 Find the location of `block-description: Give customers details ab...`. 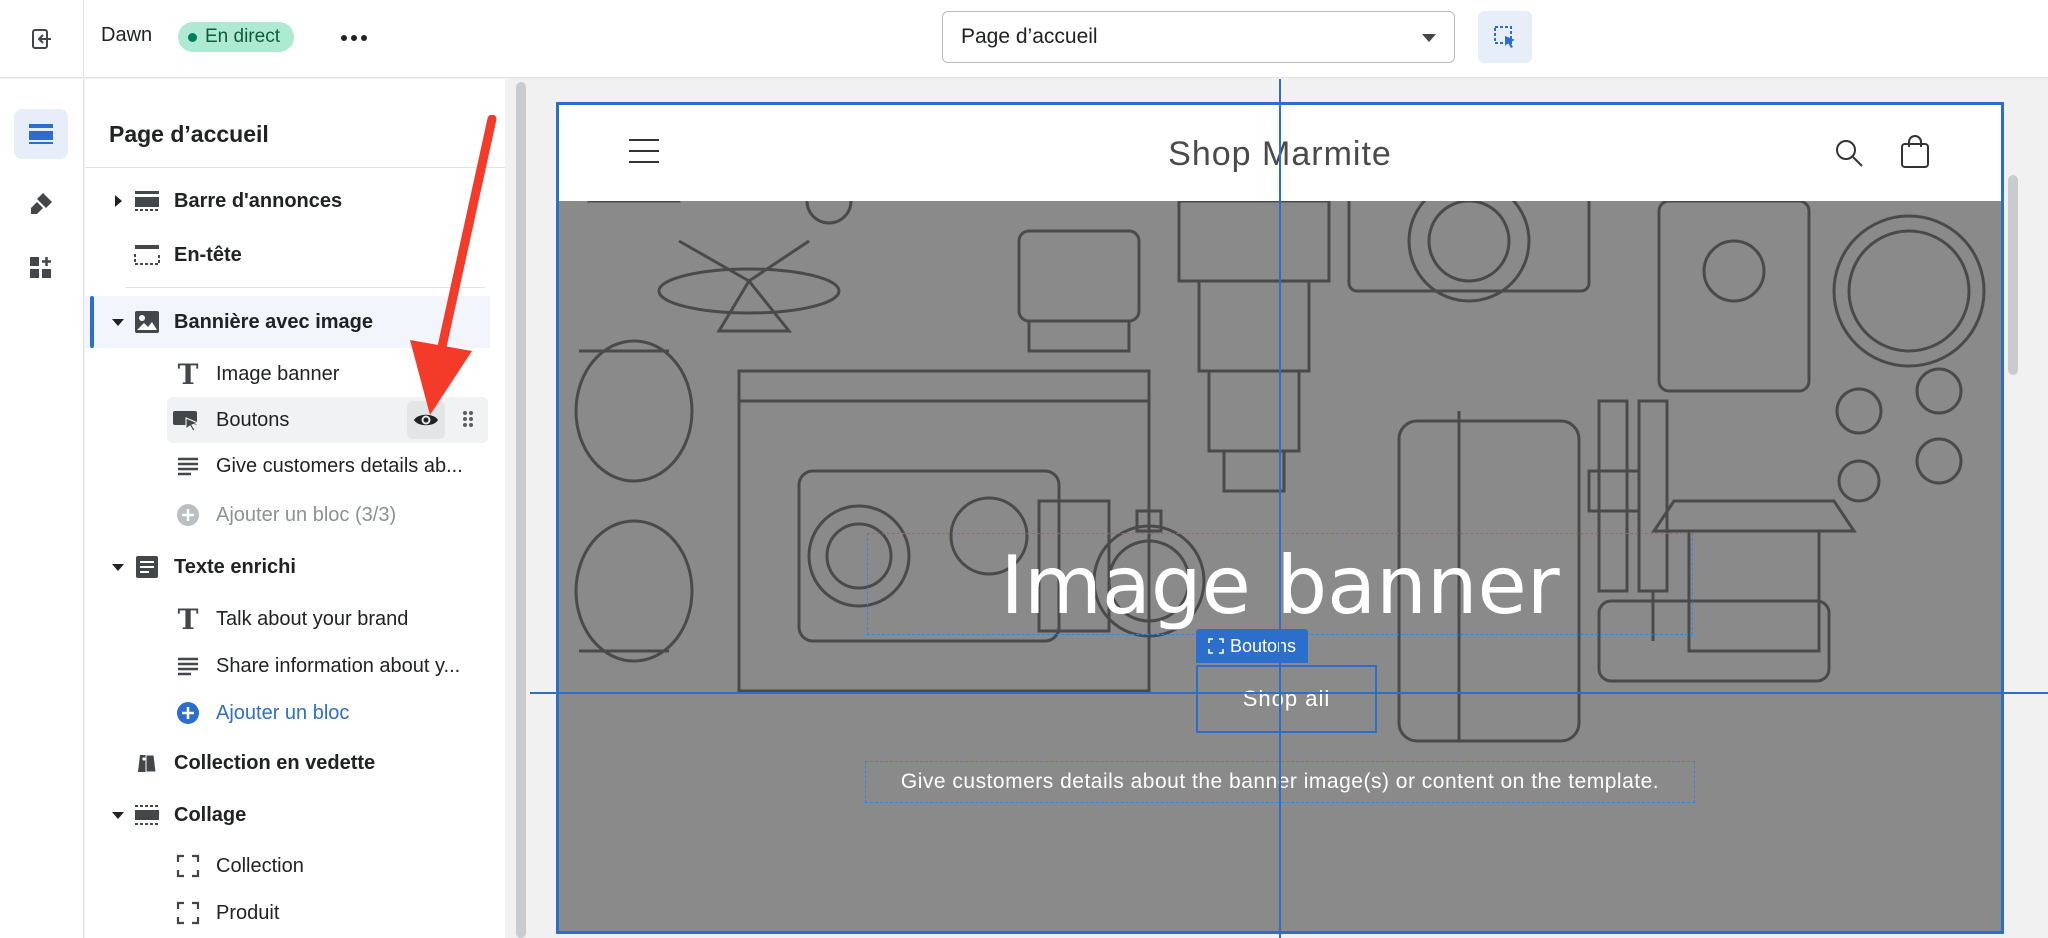

block-description: Give customers details ab... is located at coordinates (295, 466).